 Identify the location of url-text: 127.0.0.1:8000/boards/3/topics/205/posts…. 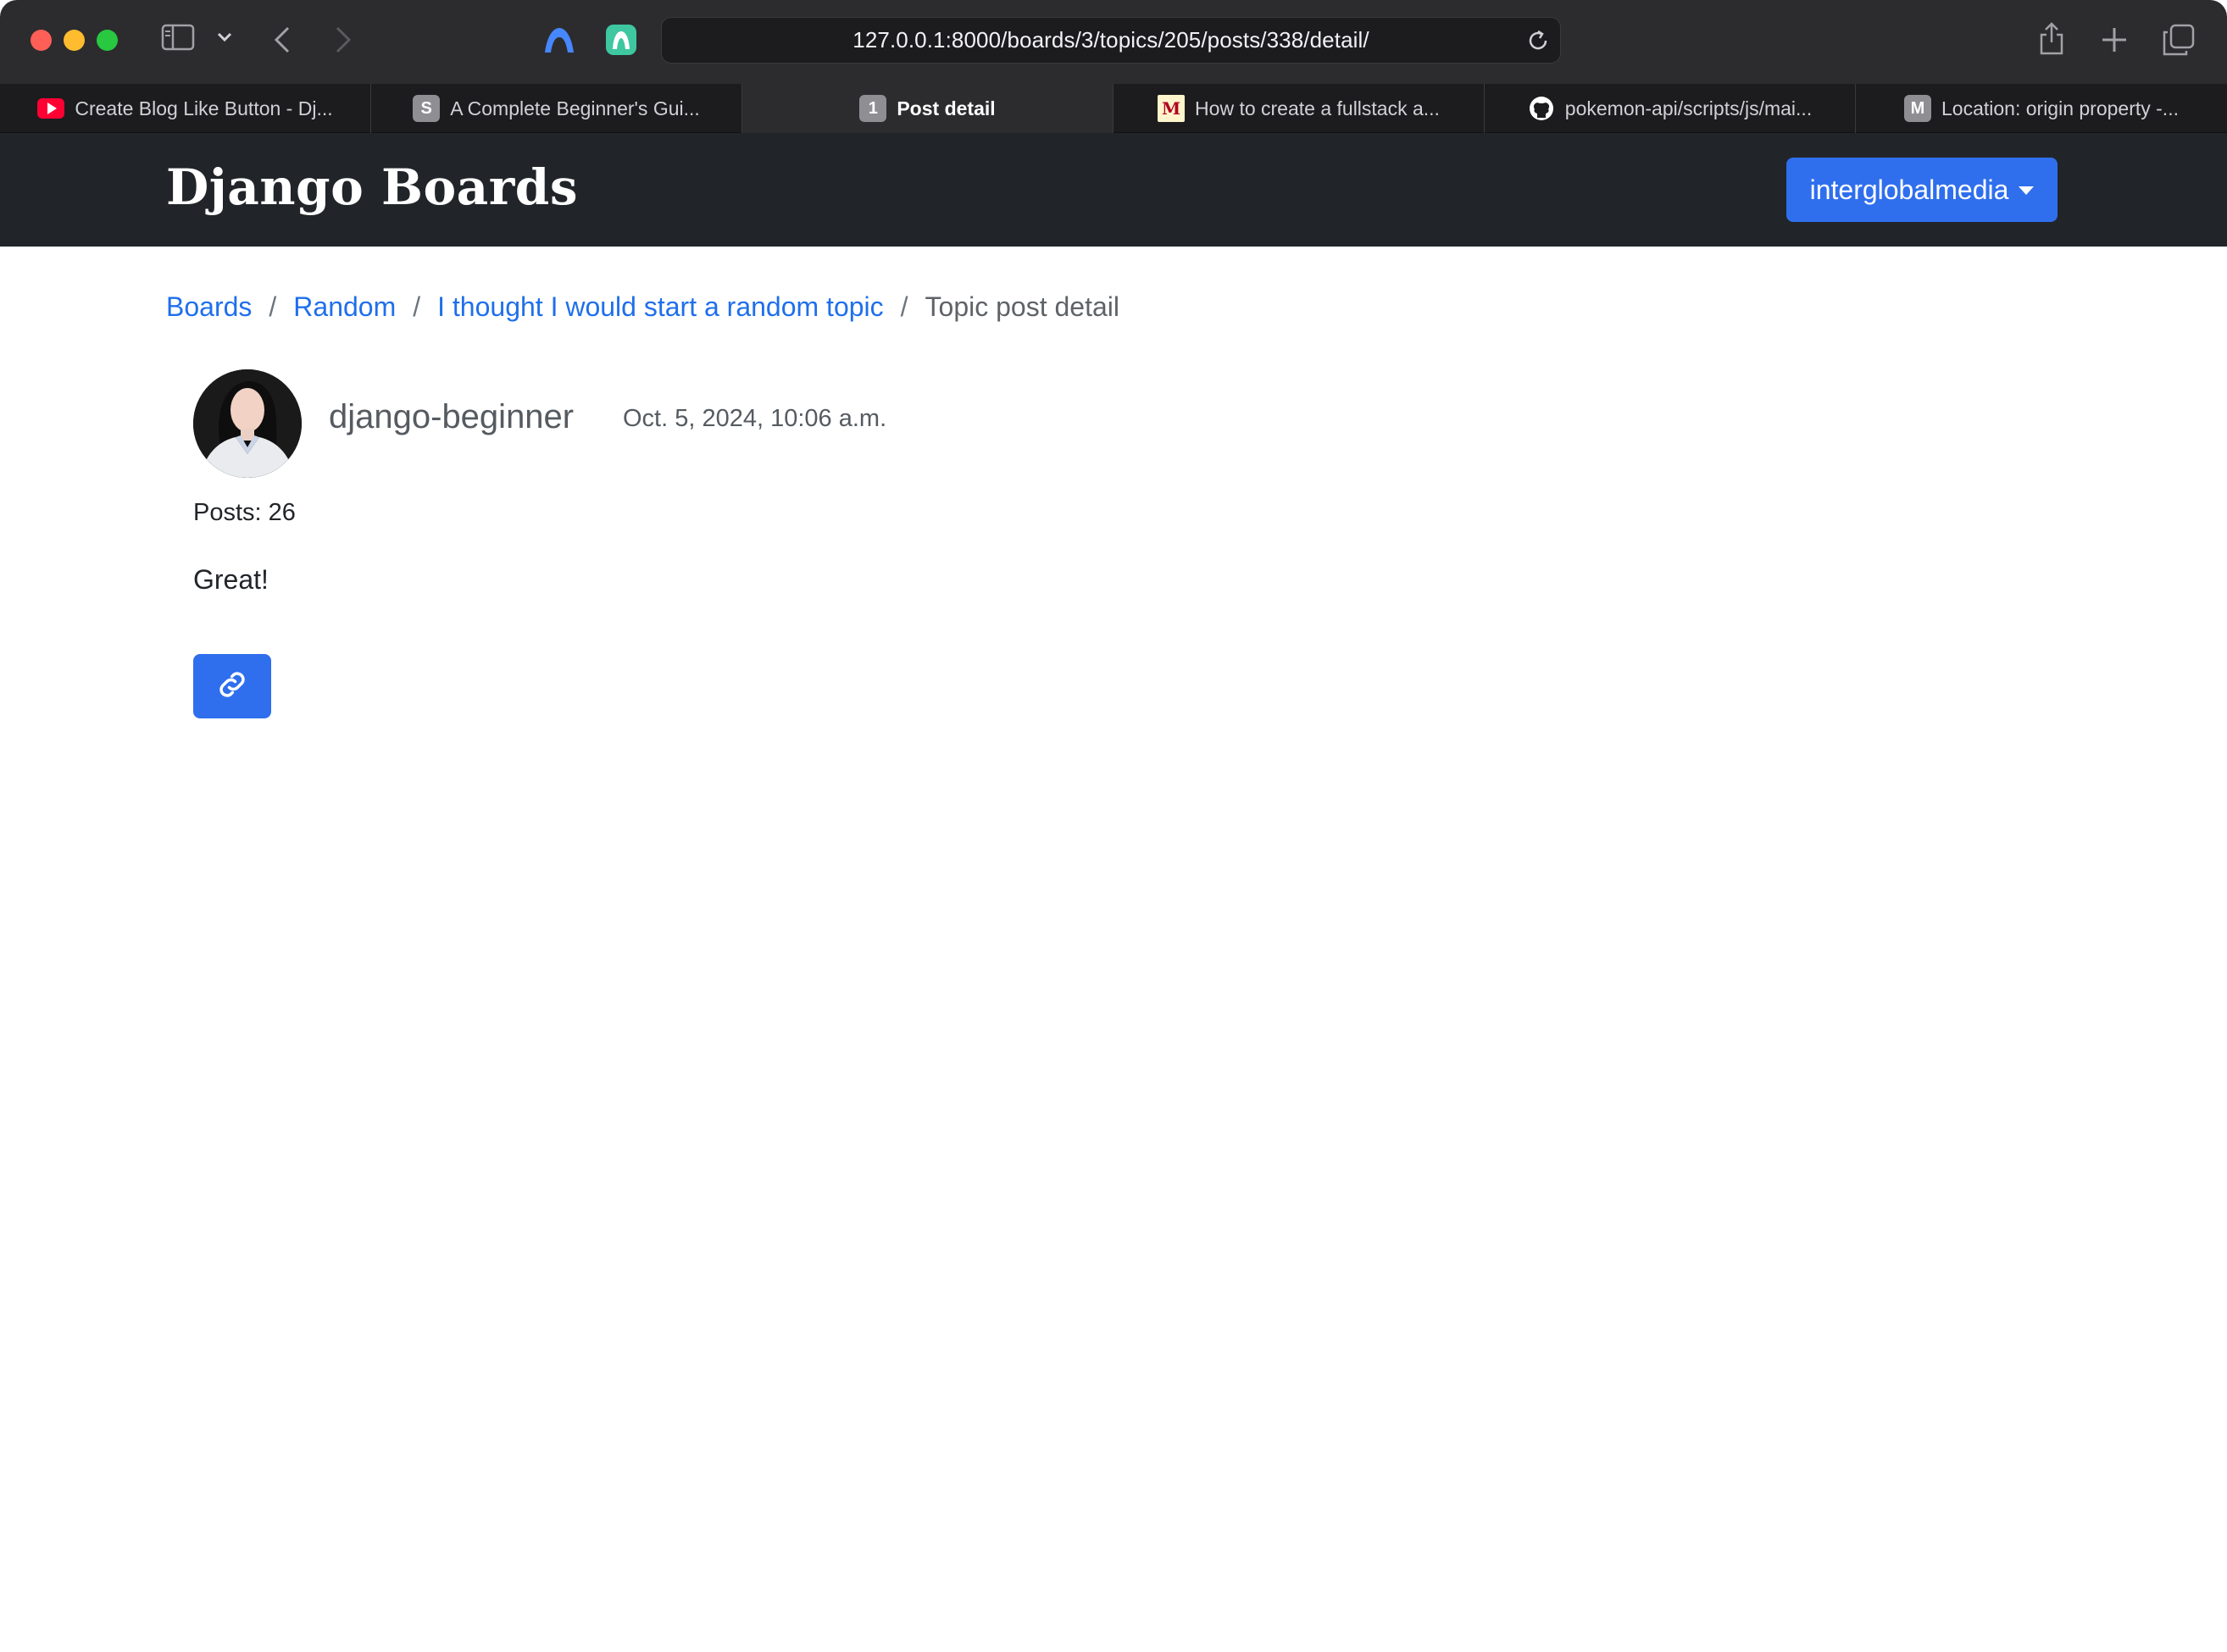
(1110, 40).